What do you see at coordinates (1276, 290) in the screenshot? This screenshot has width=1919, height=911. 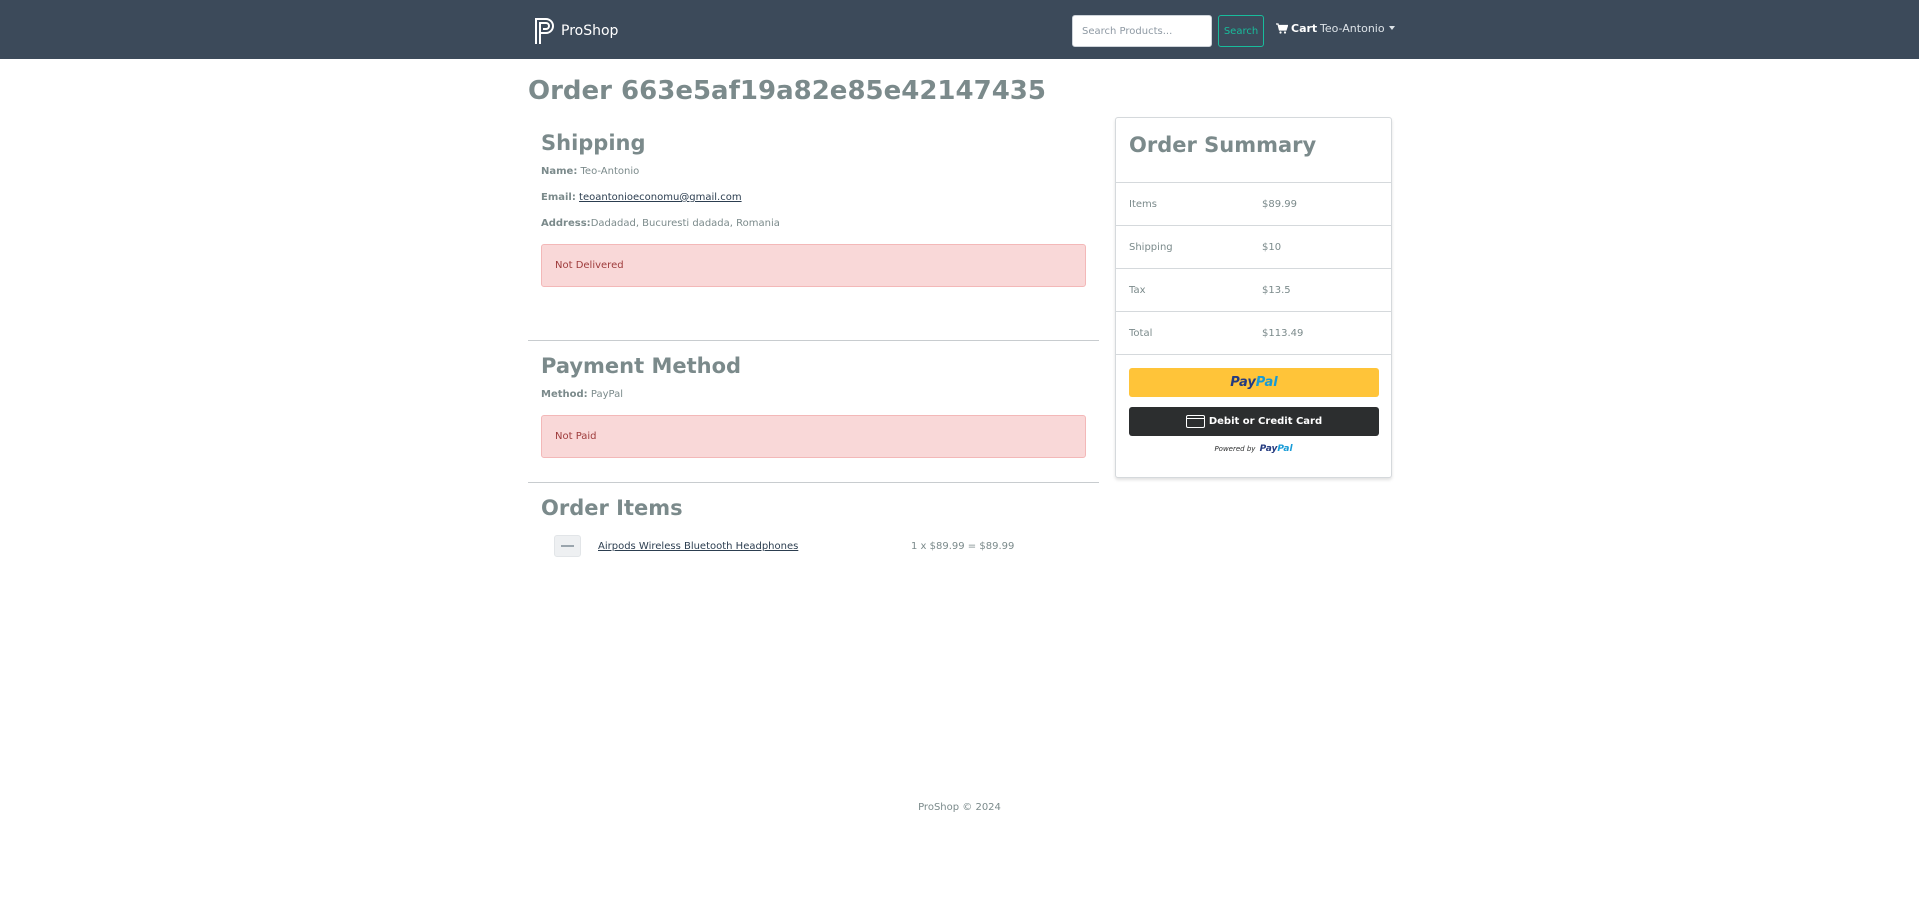 I see `summary-value: $13.5` at bounding box center [1276, 290].